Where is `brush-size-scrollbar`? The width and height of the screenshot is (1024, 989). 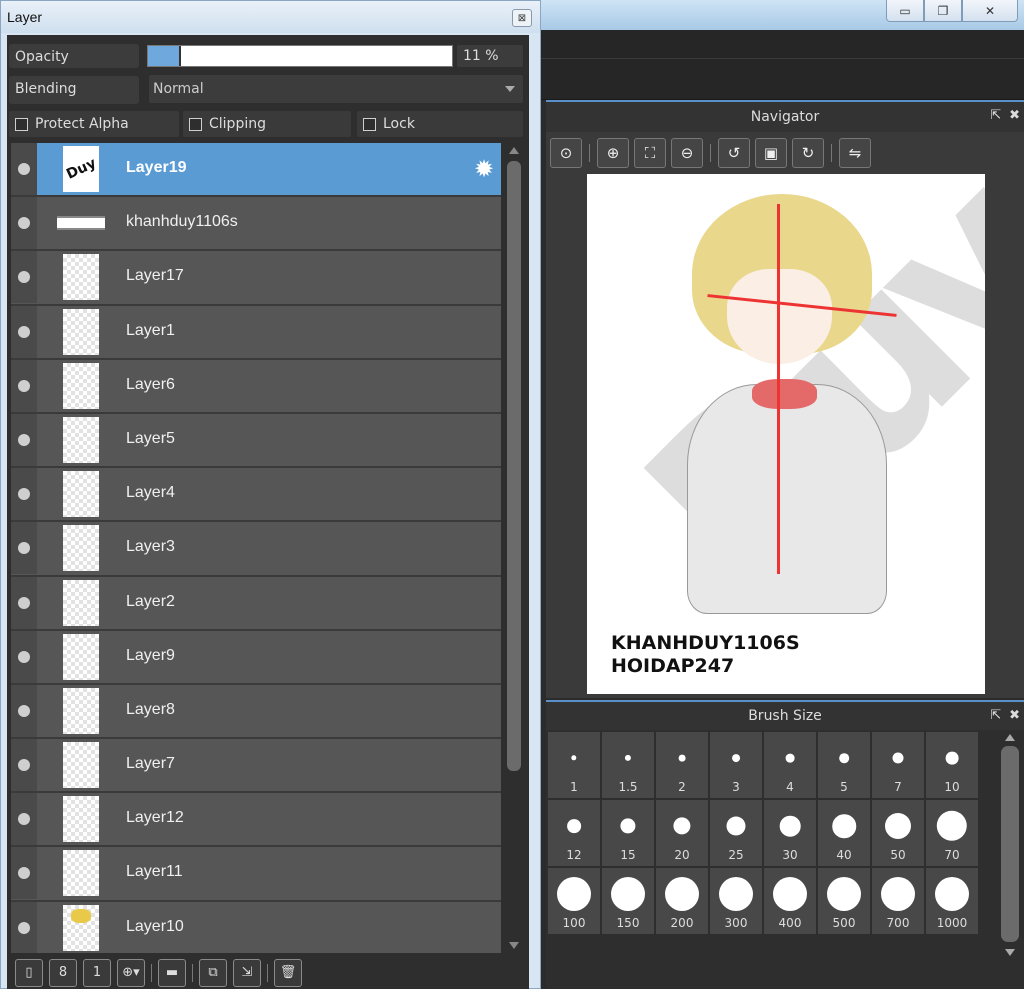 brush-size-scrollbar is located at coordinates (1010, 845).